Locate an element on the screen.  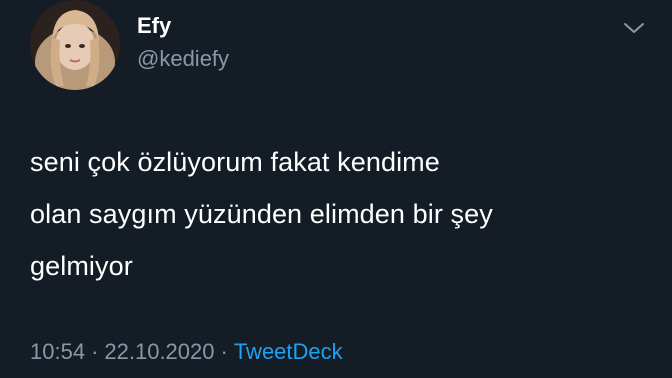
tweet-source-link: TweetDeck is located at coordinates (288, 351).